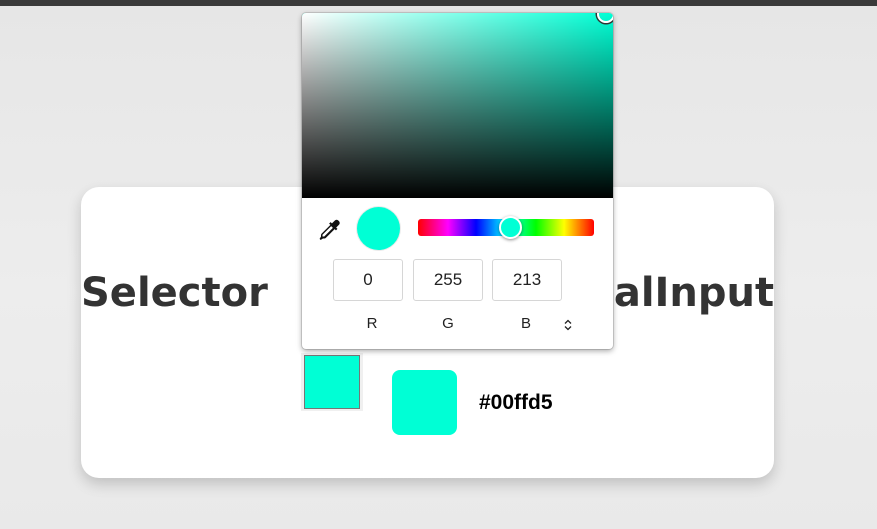 This screenshot has width=877, height=529. What do you see at coordinates (516, 402) in the screenshot?
I see `hex-value-label: #00ffd5` at bounding box center [516, 402].